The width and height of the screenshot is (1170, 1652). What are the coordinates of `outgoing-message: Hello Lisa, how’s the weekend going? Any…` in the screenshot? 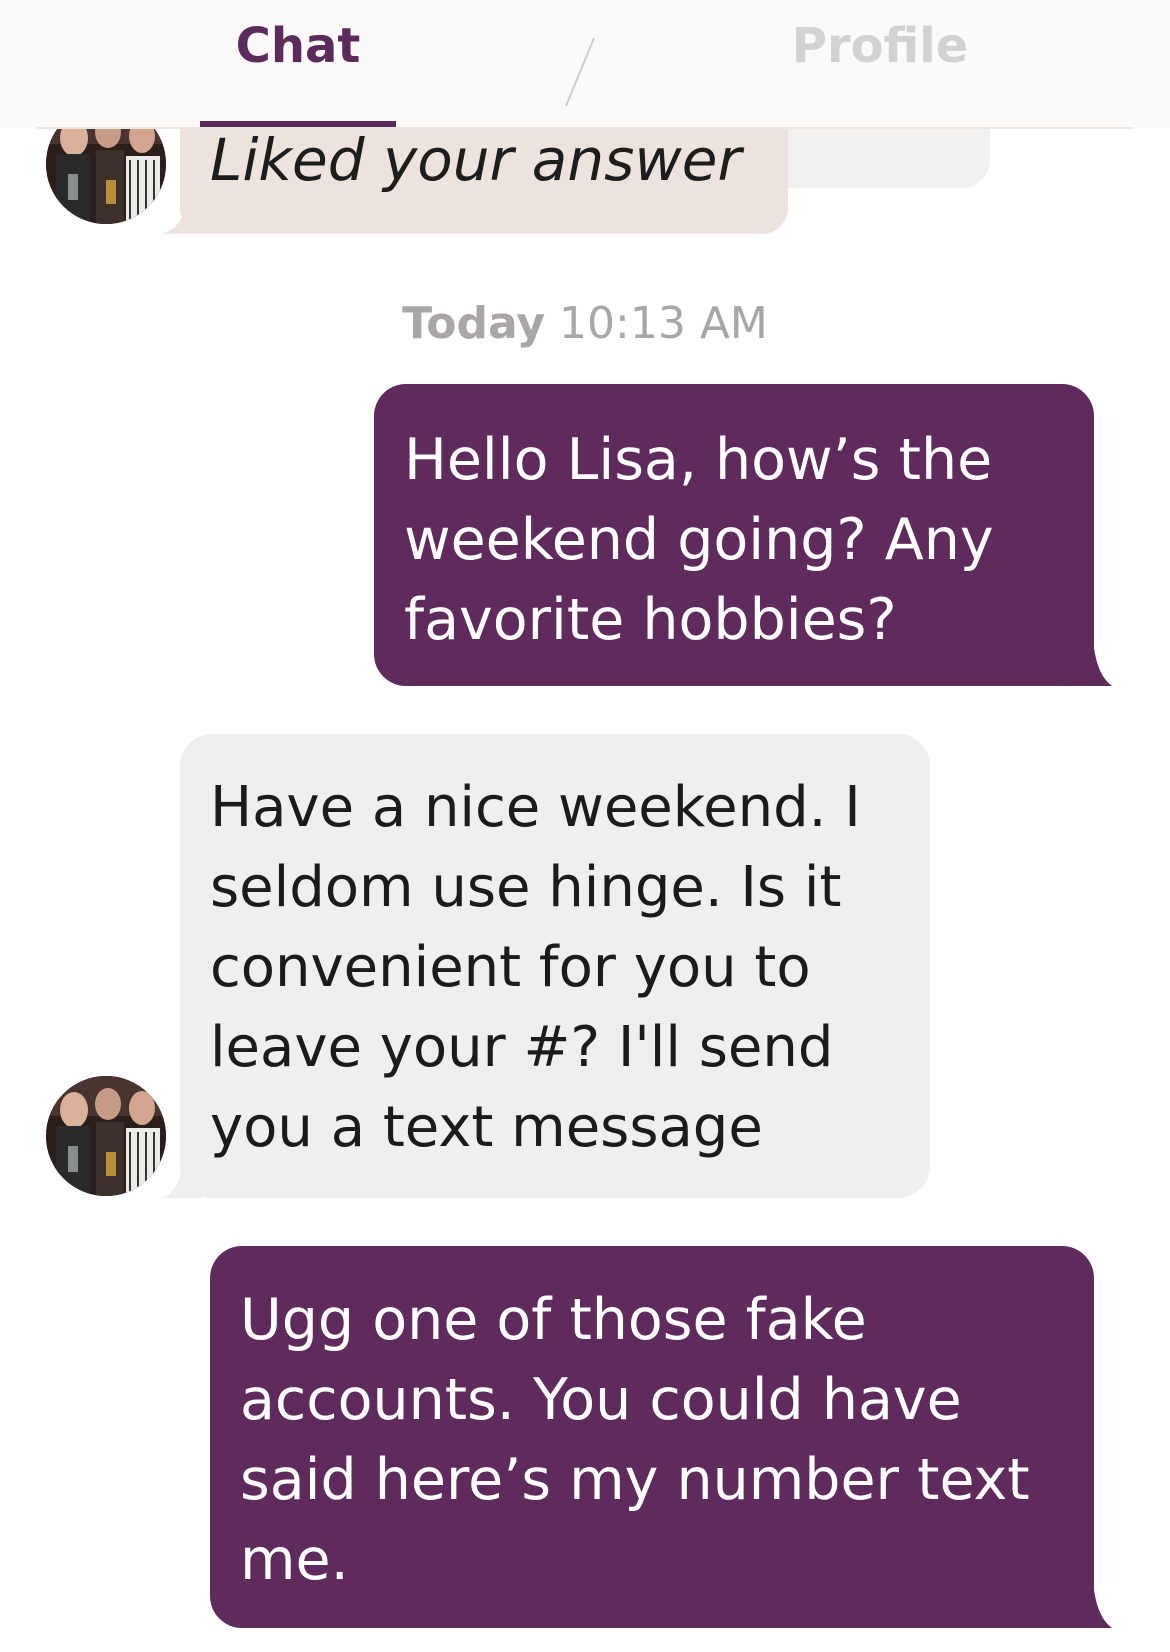 It's located at (734, 535).